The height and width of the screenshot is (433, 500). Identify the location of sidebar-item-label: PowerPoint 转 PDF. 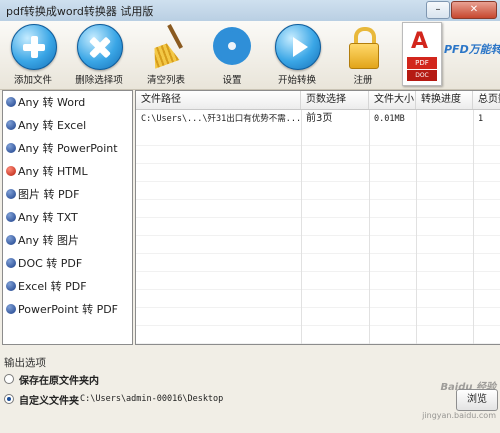
(68, 309).